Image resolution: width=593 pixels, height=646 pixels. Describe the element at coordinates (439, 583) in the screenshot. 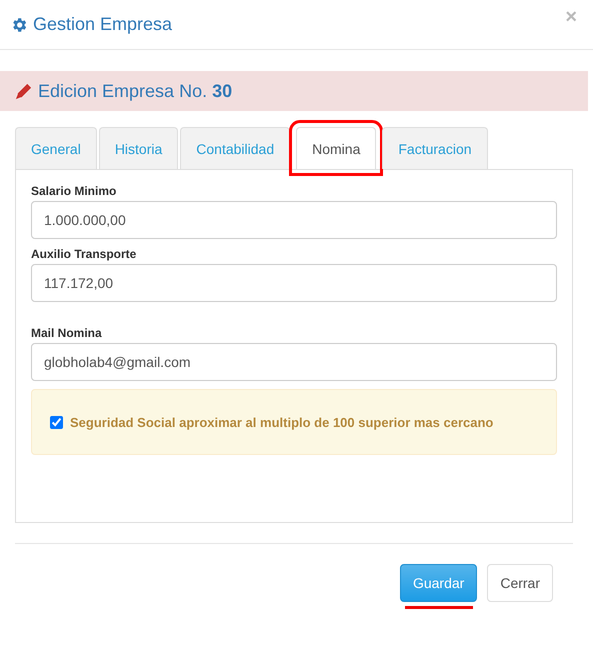

I see `save-button: Guardar` at that location.